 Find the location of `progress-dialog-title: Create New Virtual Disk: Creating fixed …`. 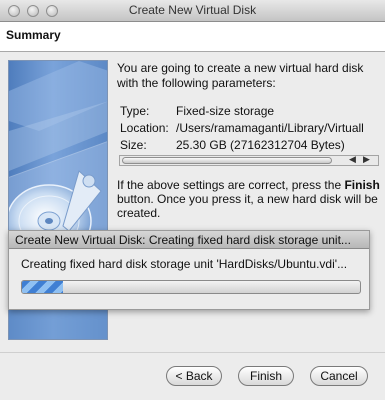

progress-dialog-title: Create New Virtual Disk: Creating fixed … is located at coordinates (183, 240).